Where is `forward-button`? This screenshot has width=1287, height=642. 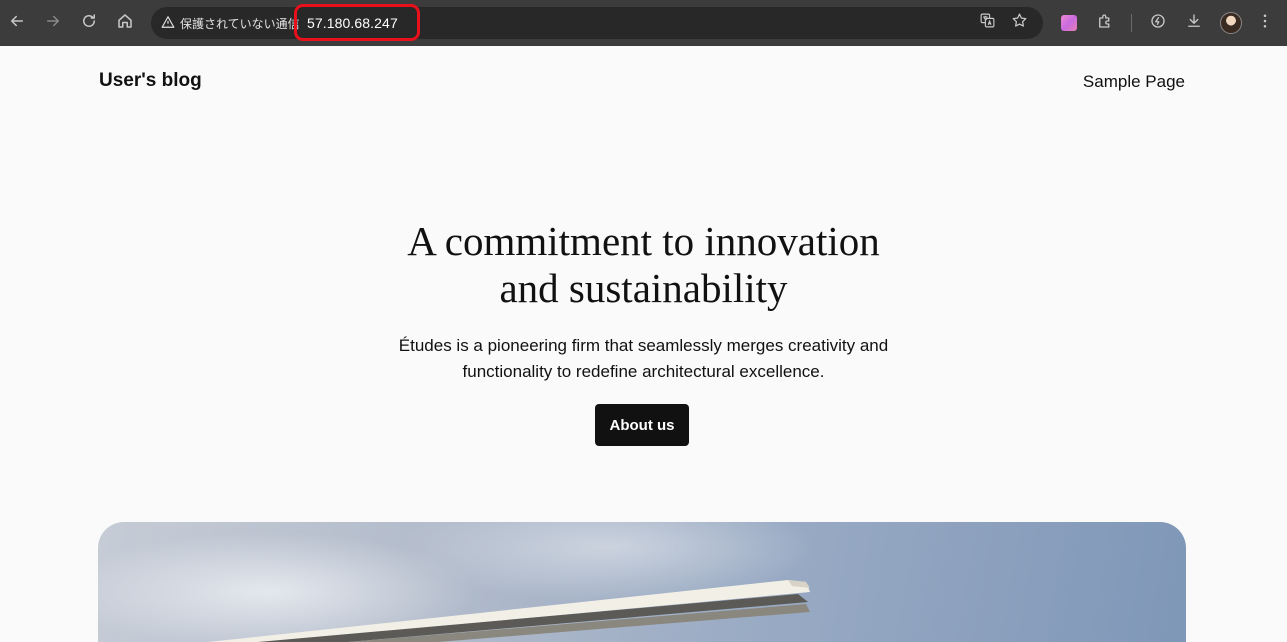
forward-button is located at coordinates (53, 23).